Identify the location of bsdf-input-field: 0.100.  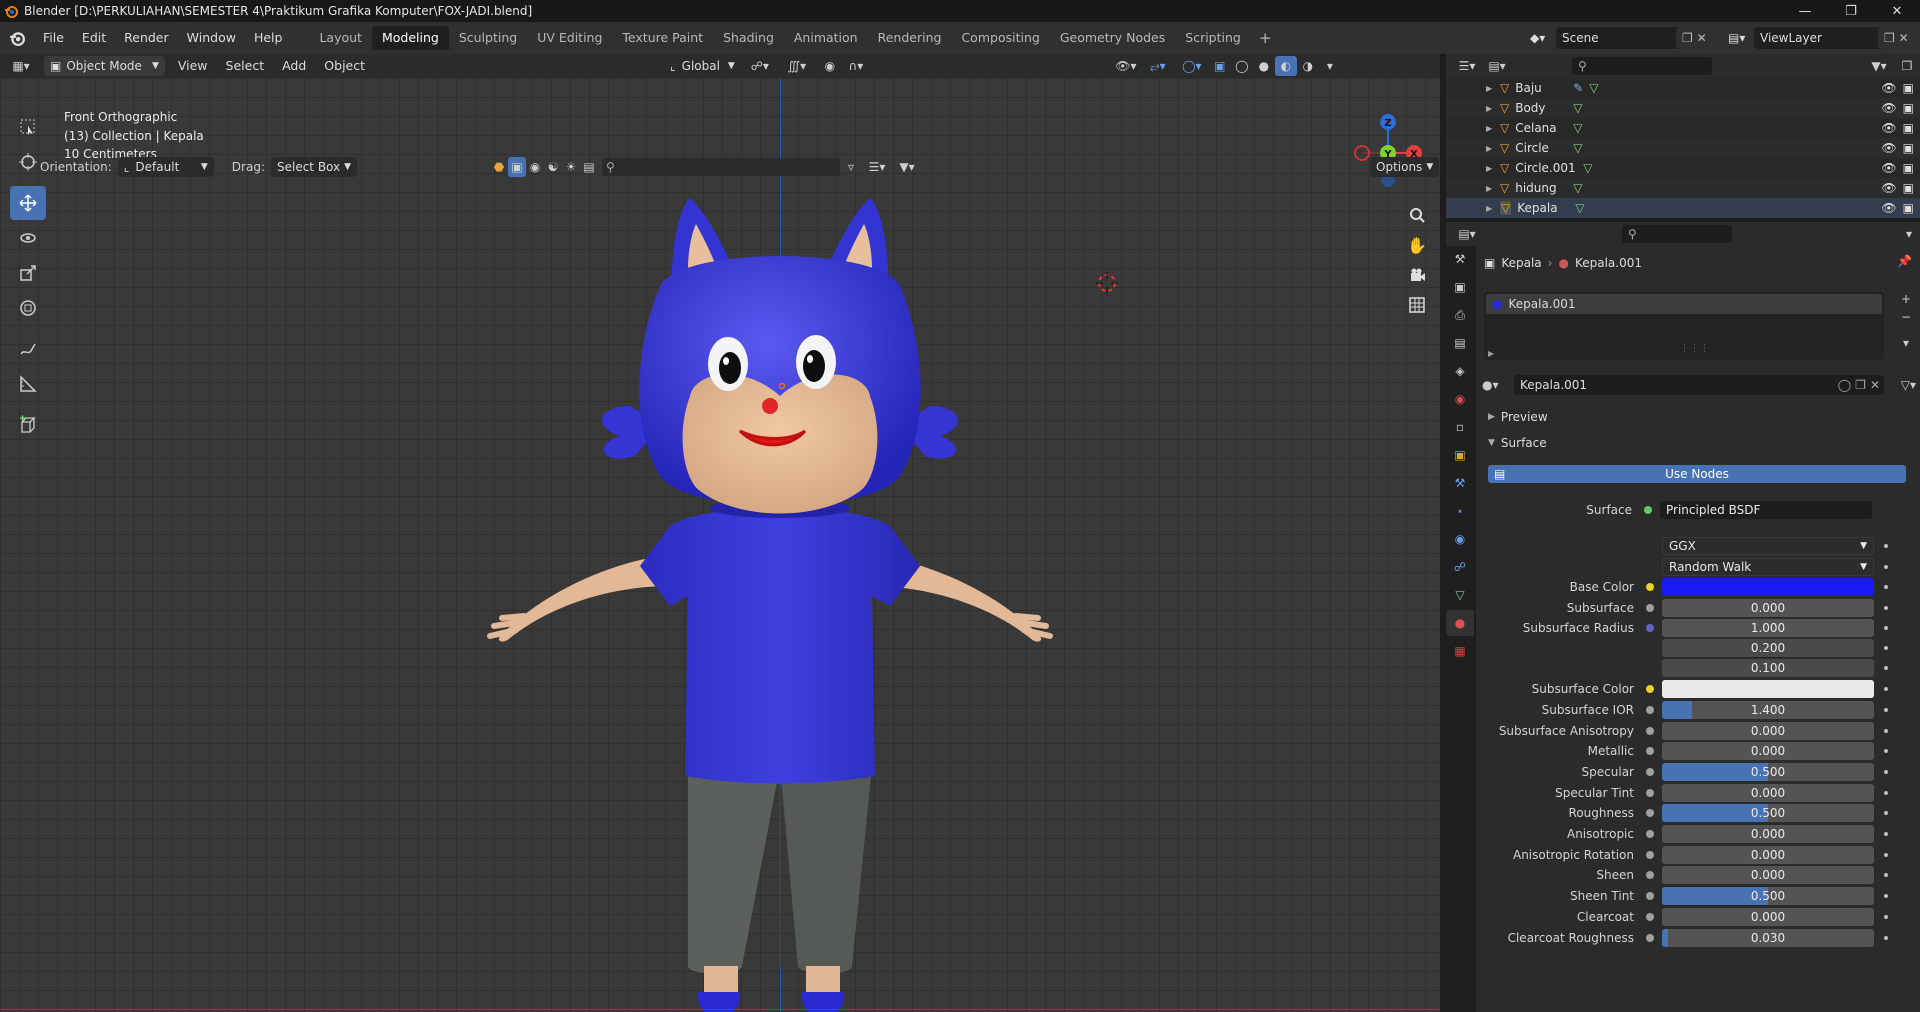
(1768, 668).